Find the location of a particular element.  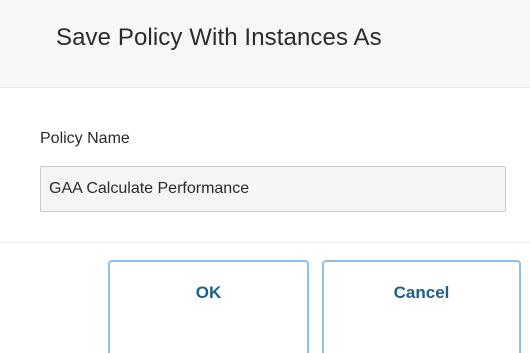

policy-name-input is located at coordinates (273, 189).